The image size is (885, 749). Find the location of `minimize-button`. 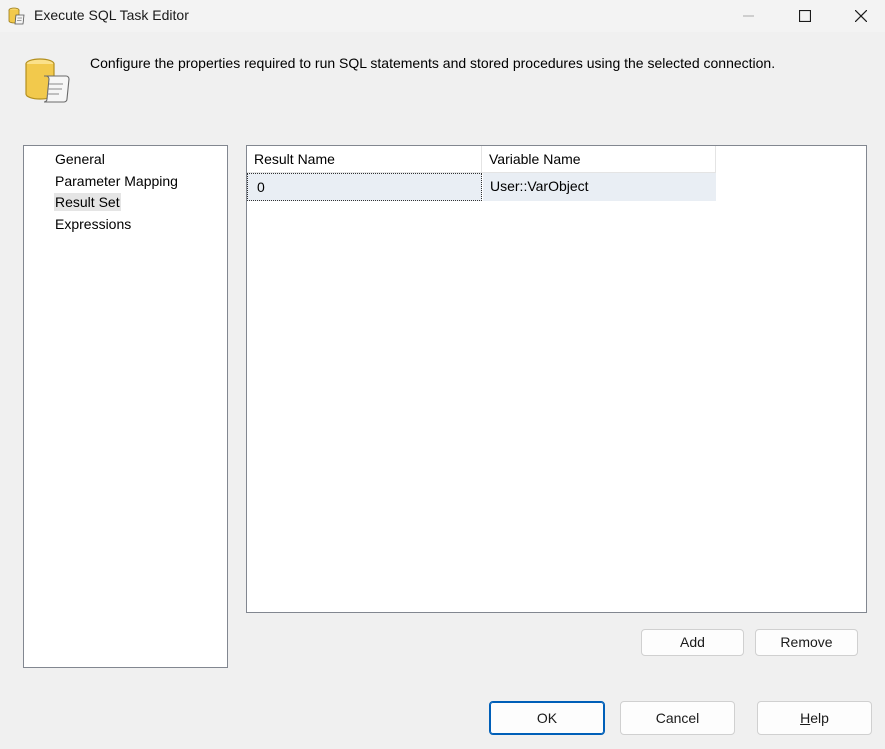

minimize-button is located at coordinates (749, 16).